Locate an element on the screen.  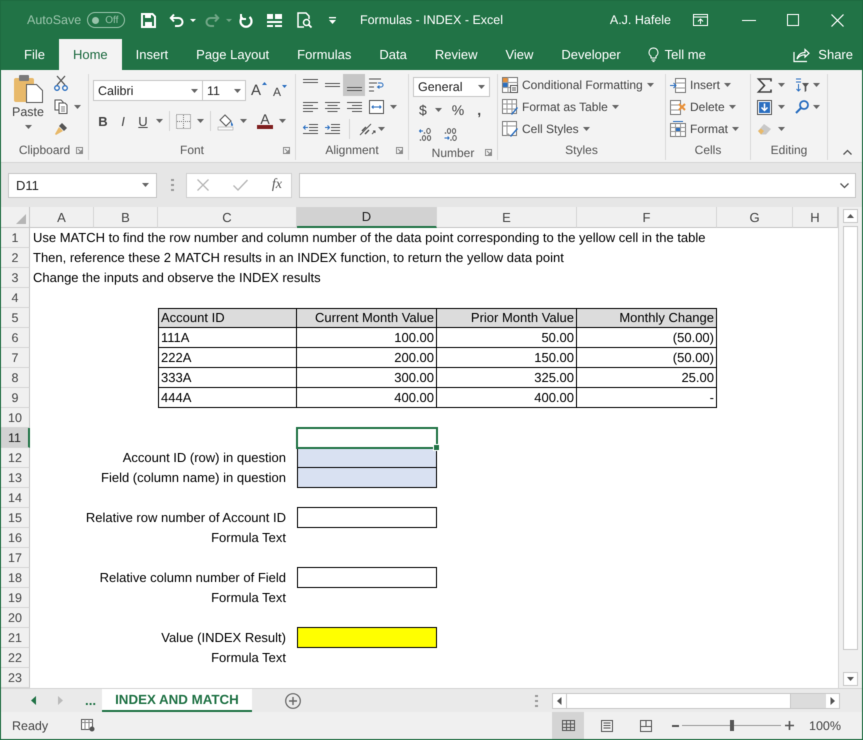
column-header: H is located at coordinates (815, 217).